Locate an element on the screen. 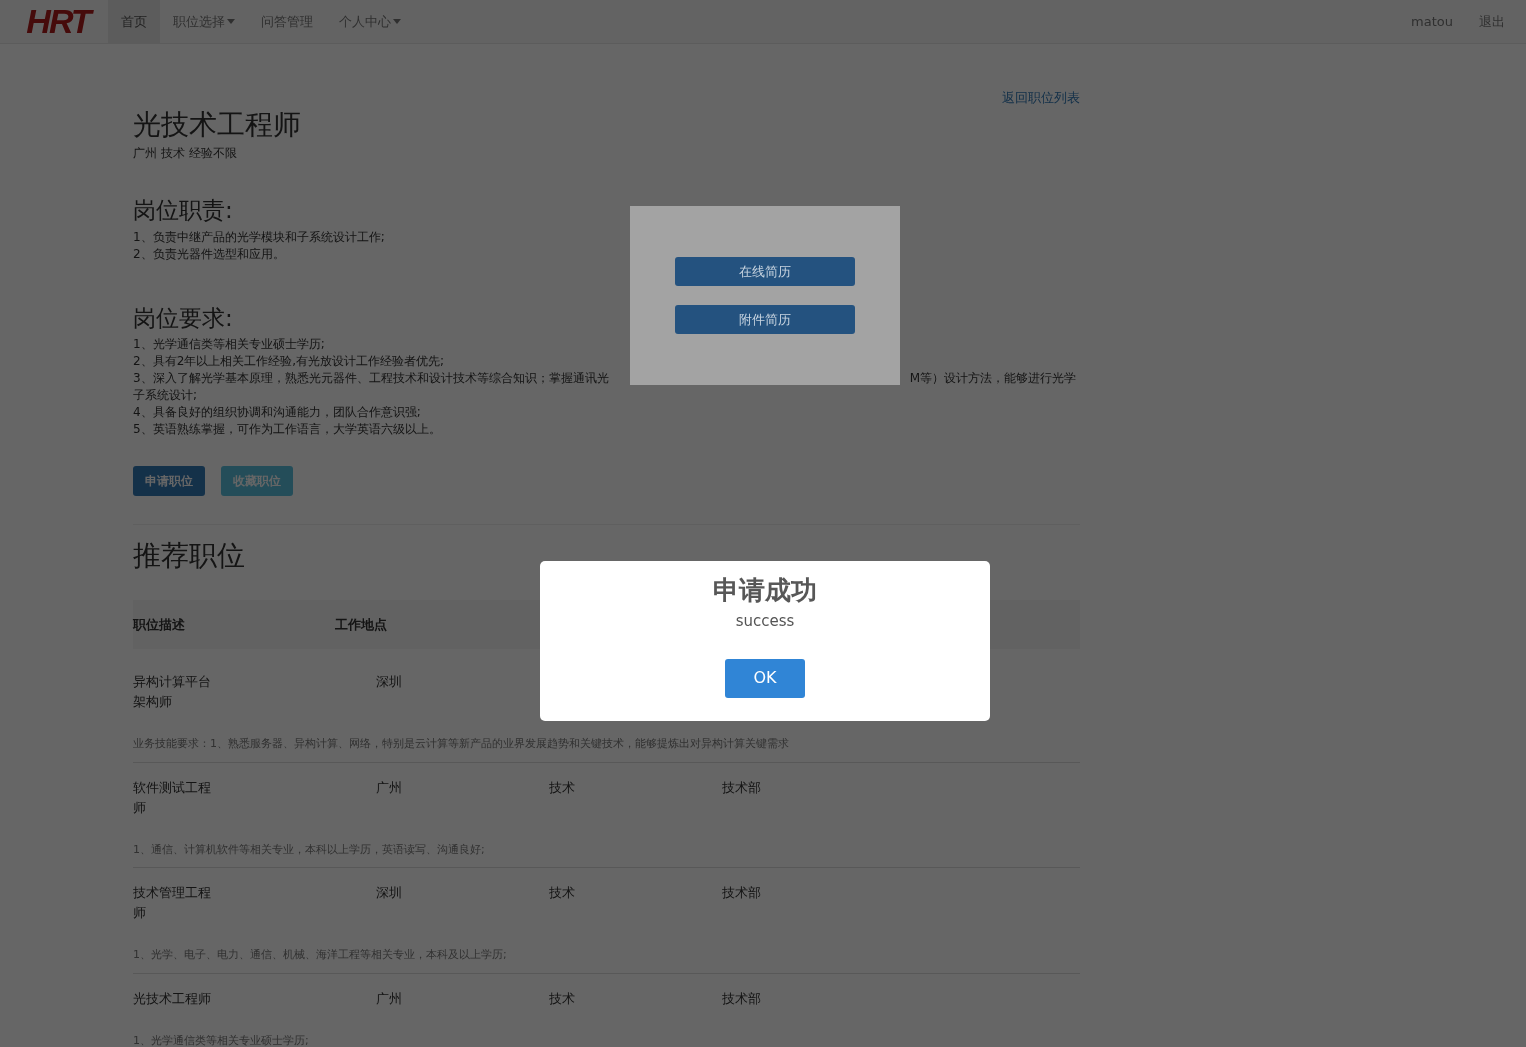 This screenshot has height=1047, width=1526. column-header: 职位描述 is located at coordinates (159, 624).